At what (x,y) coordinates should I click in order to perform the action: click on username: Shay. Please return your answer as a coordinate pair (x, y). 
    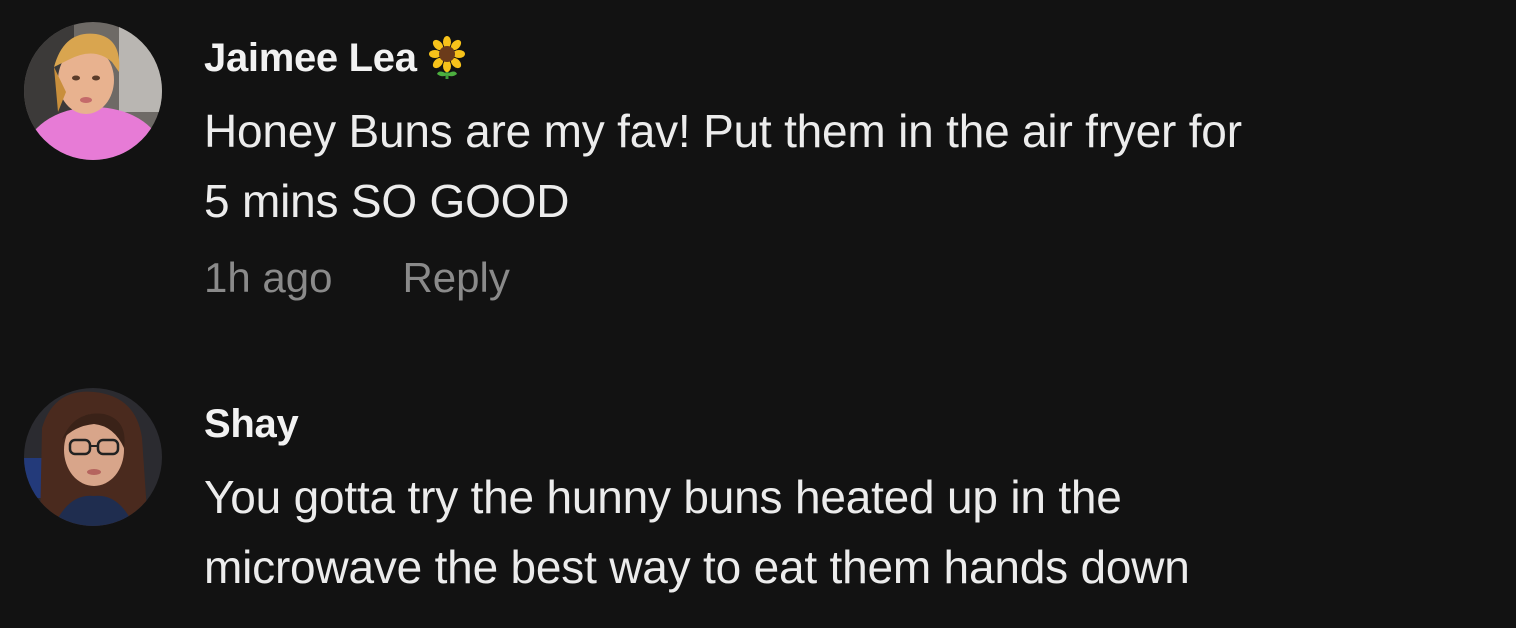
    Looking at the image, I should click on (854, 424).